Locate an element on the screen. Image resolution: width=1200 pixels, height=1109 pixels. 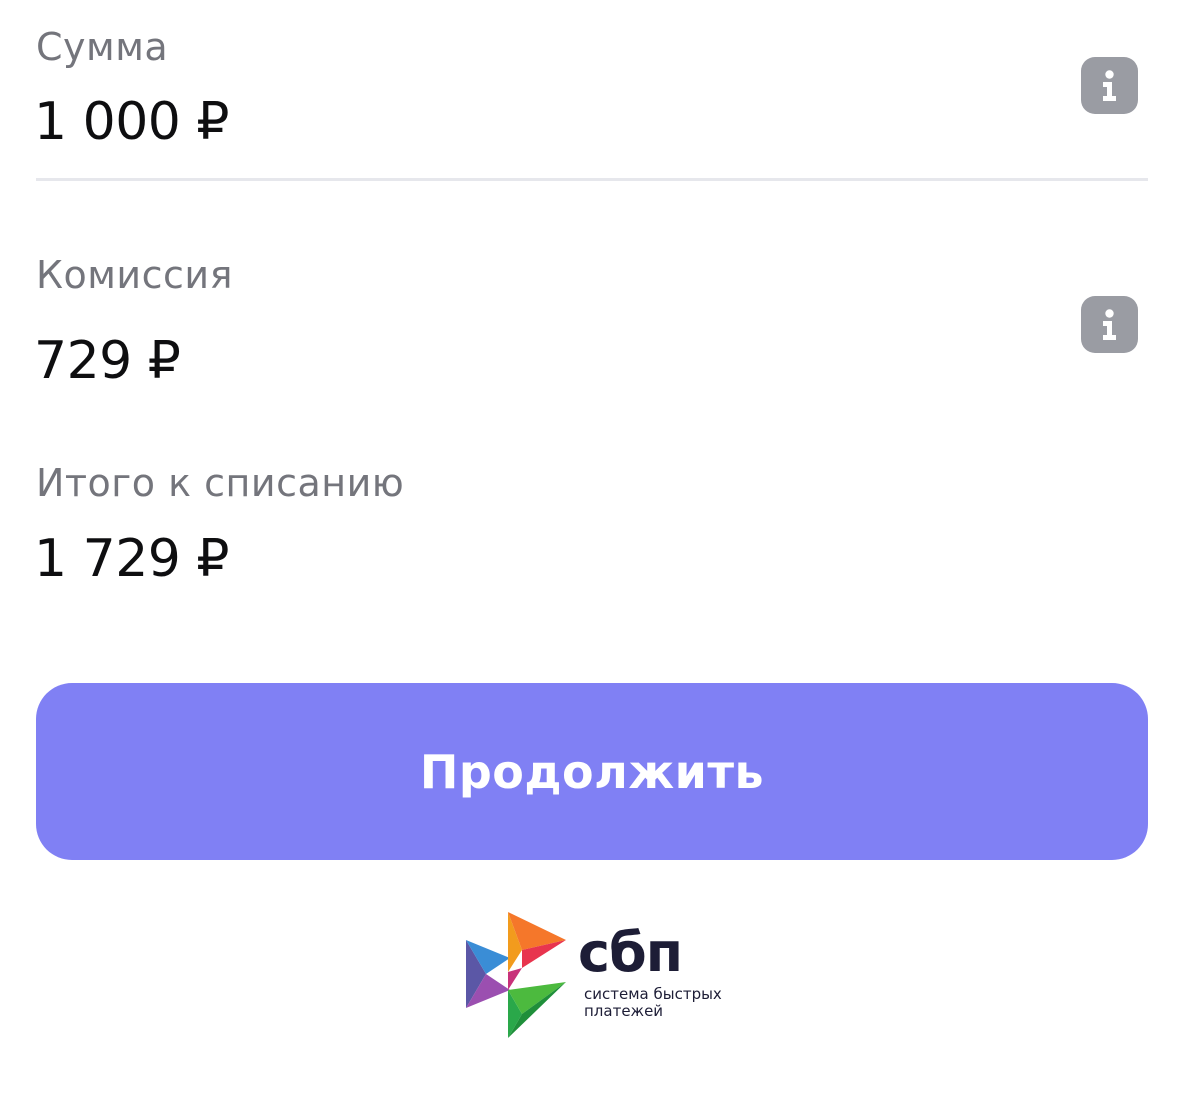
continue-button: Продолжить is located at coordinates (592, 771).